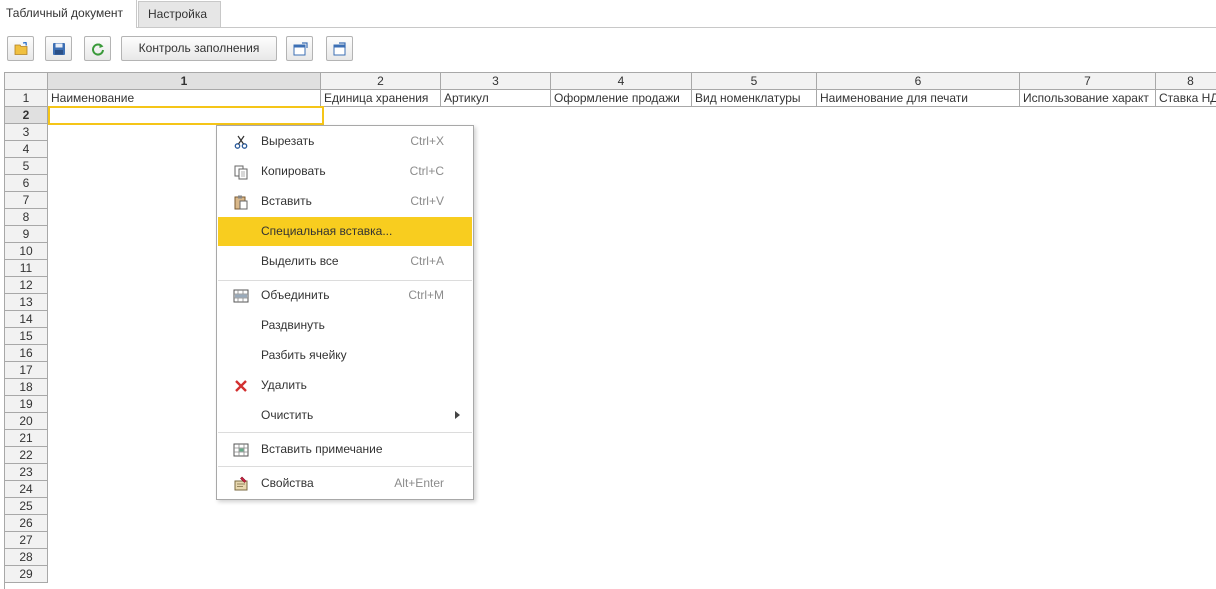 The width and height of the screenshot is (1216, 589). Describe the element at coordinates (345, 201) in the screenshot. I see `menu-item-paste: Вставить Ctrl+V` at that location.